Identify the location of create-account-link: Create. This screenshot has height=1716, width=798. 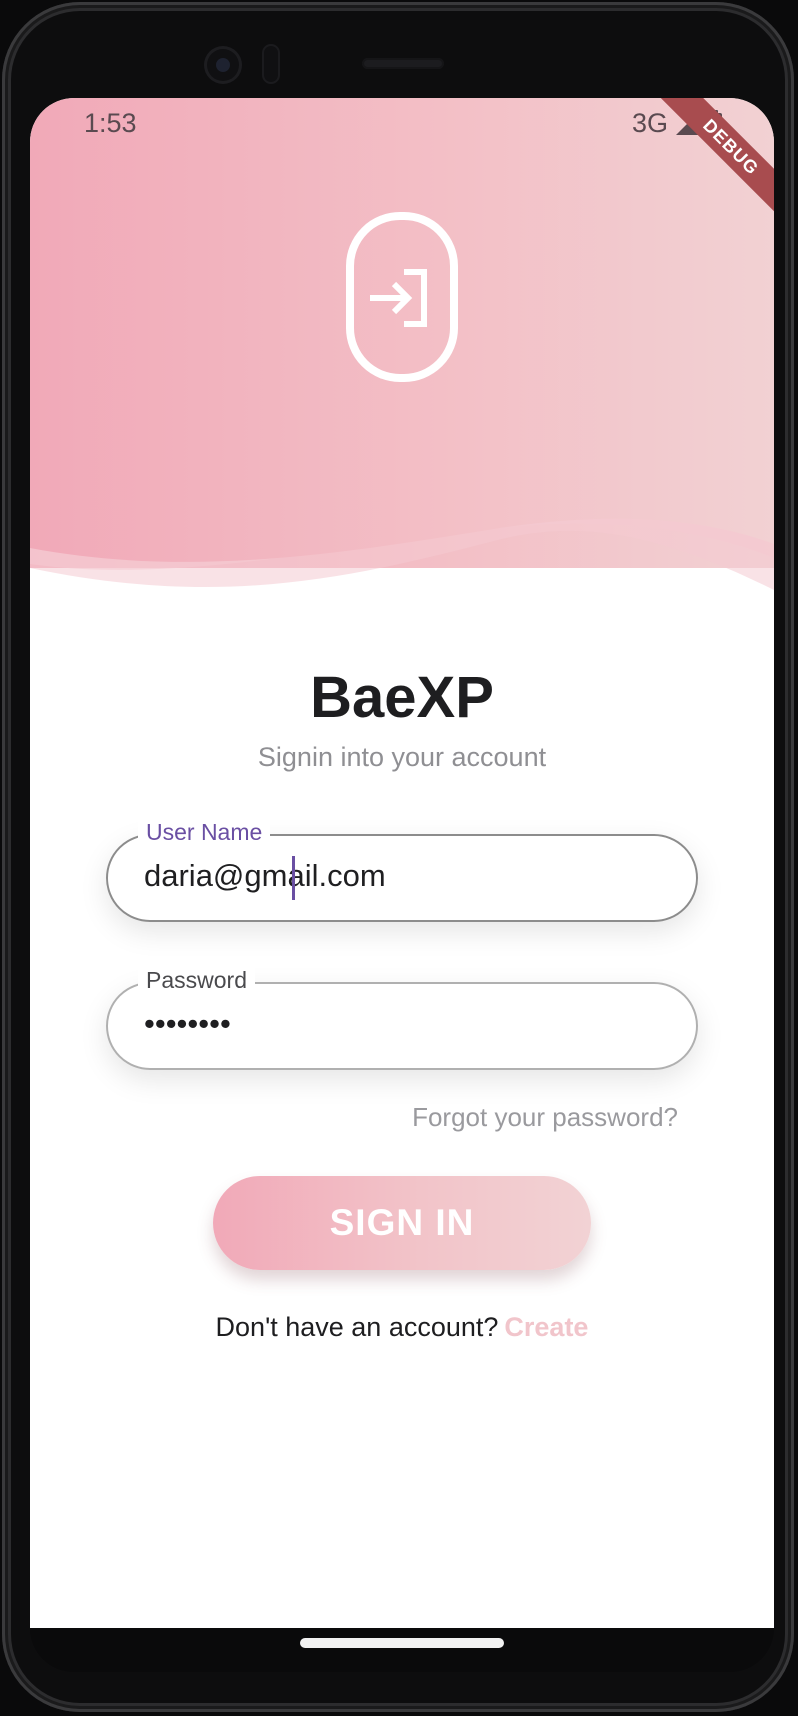
(546, 1327).